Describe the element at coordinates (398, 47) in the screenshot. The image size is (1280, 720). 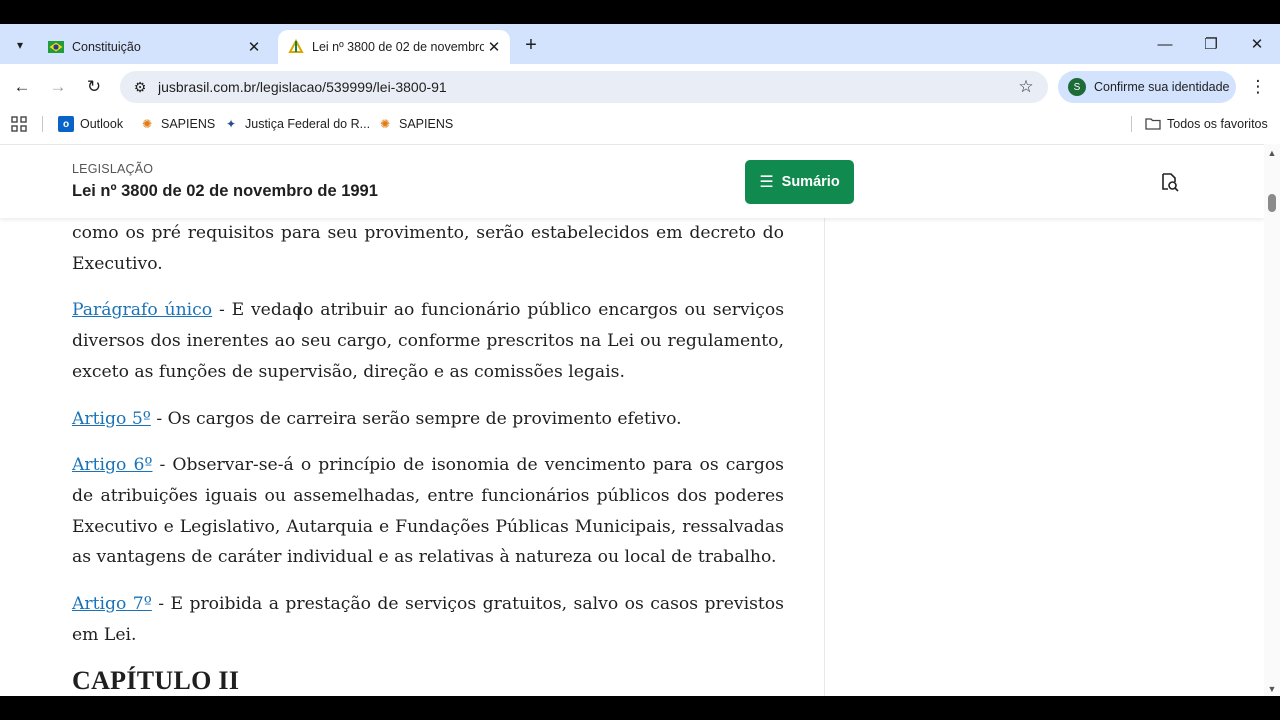
I see `tab-title: Lei nº 3800 de 02 de novembro` at that location.